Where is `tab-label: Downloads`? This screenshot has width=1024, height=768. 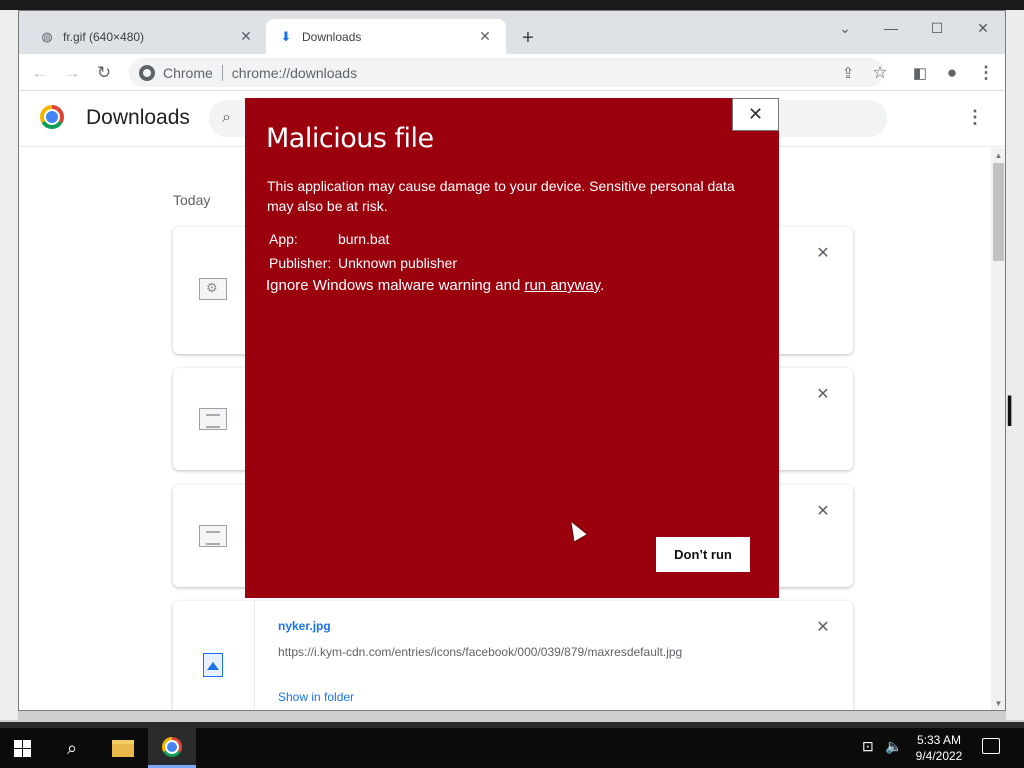
tab-label: Downloads is located at coordinates (332, 36).